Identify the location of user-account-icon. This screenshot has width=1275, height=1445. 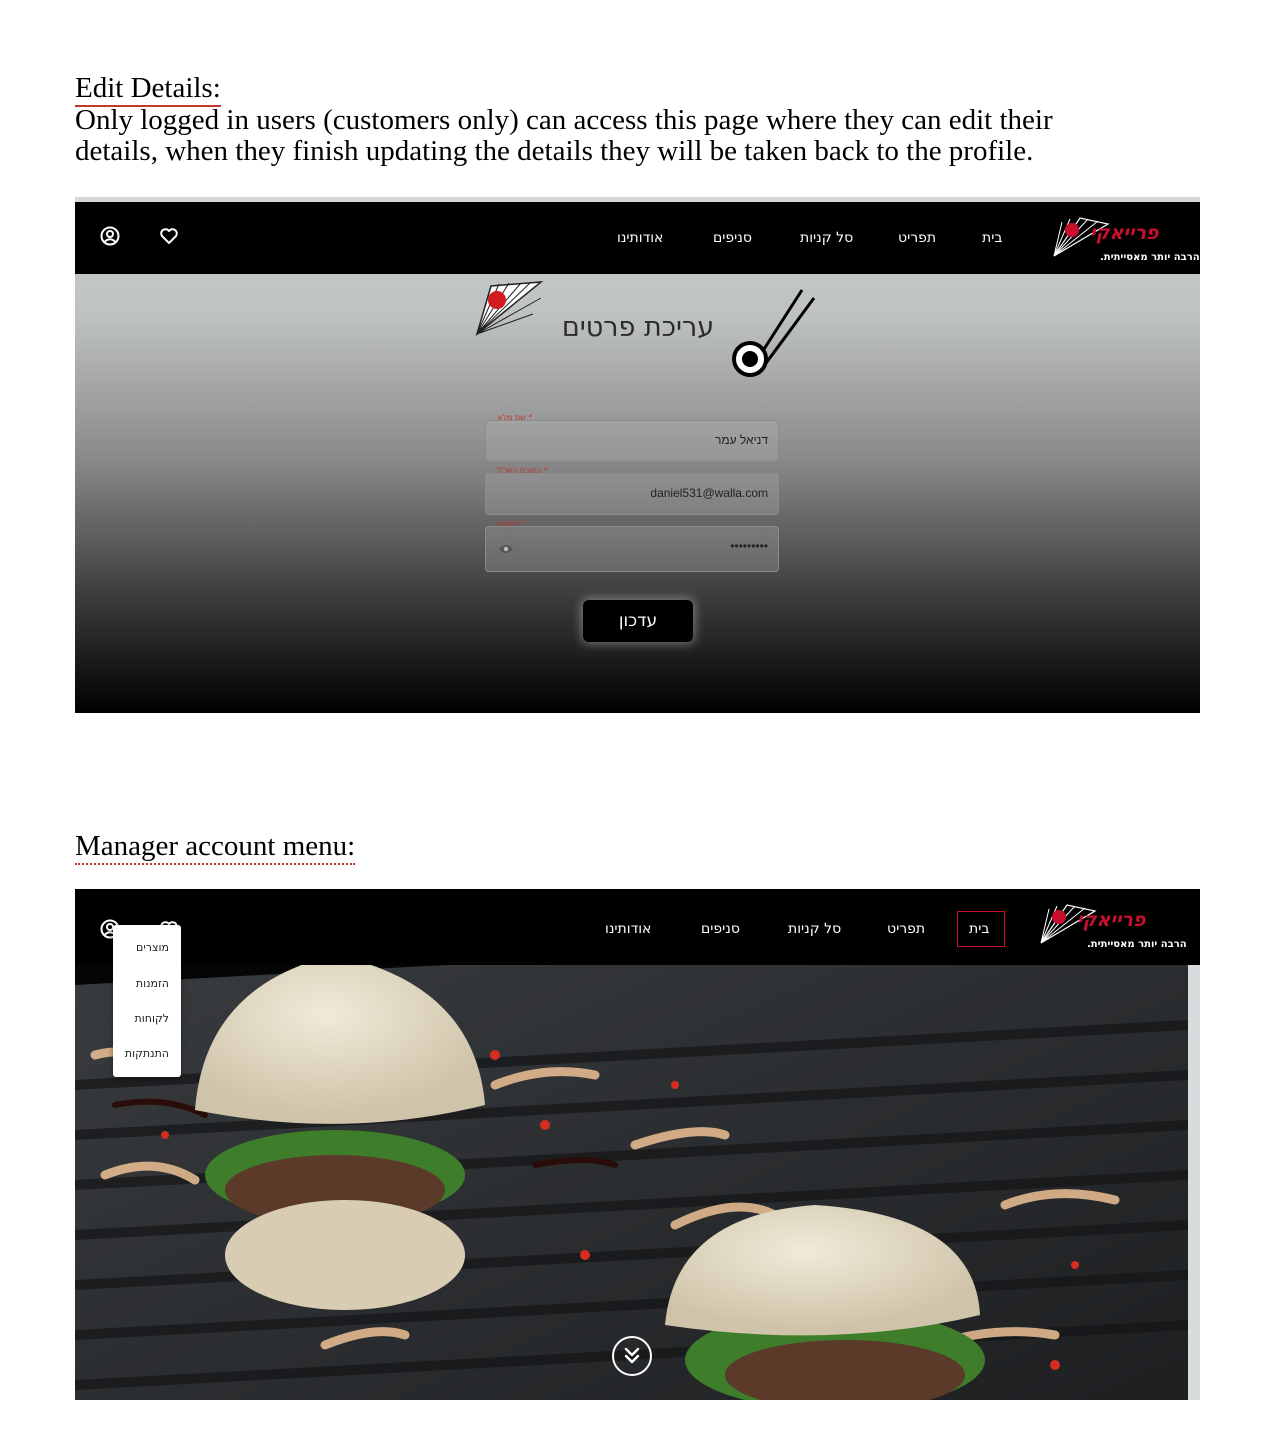
(110, 238).